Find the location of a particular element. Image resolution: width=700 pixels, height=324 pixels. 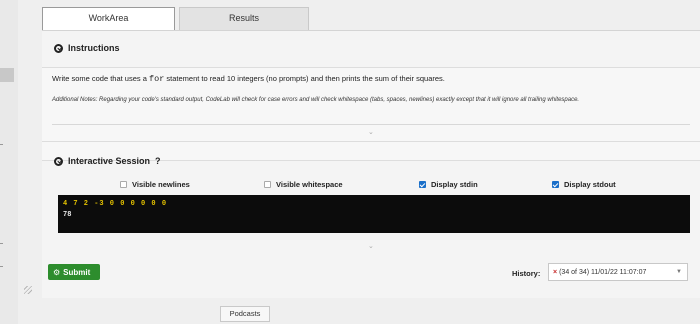

instructions-header: Instructions is located at coordinates (87, 48).